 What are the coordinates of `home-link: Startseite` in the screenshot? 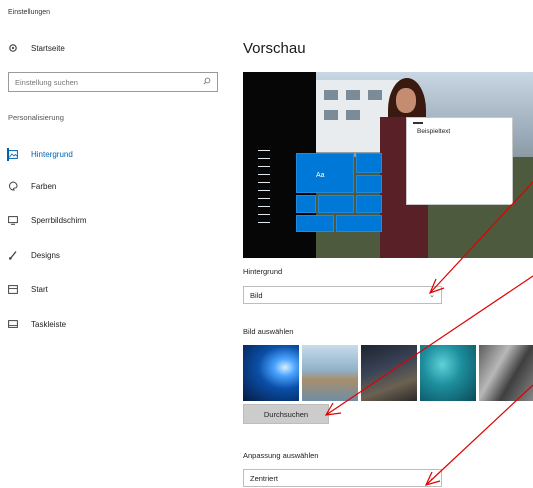 It's located at (36, 48).